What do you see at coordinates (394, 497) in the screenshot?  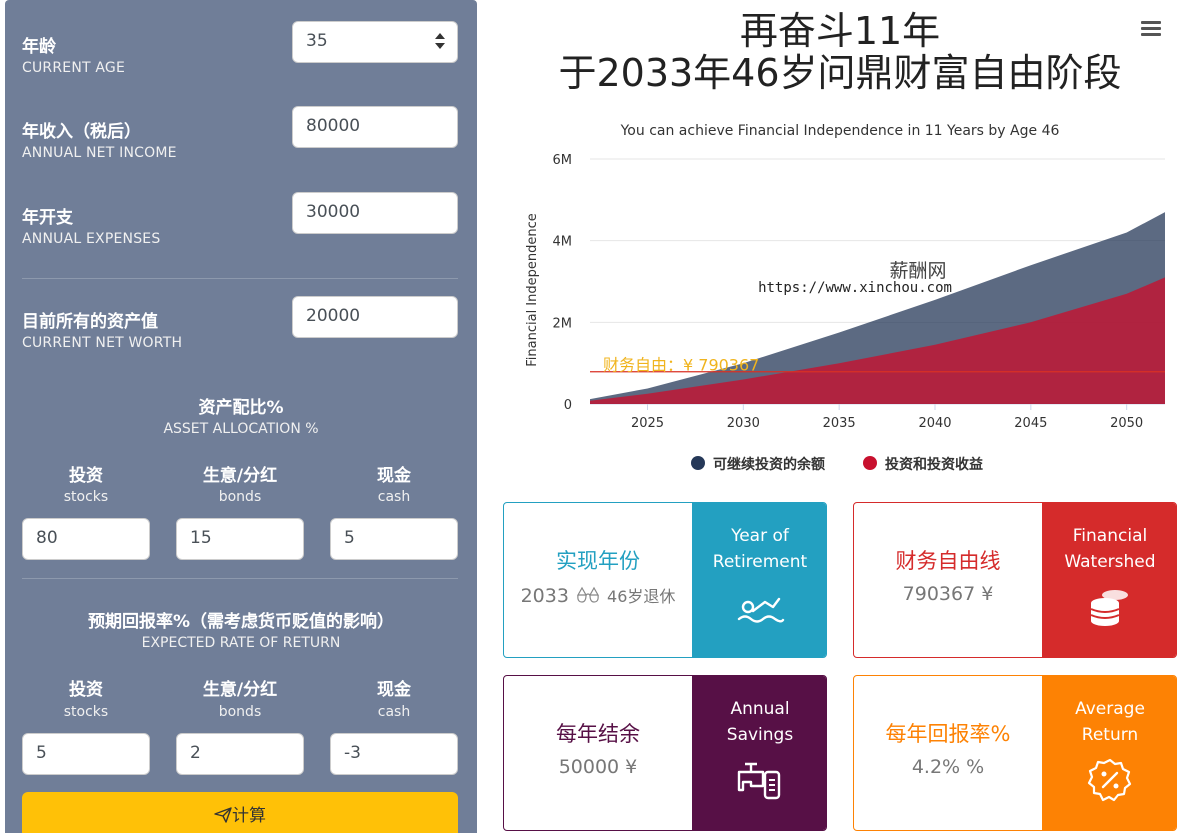 I see `alloc-cash-sublabel: cash` at bounding box center [394, 497].